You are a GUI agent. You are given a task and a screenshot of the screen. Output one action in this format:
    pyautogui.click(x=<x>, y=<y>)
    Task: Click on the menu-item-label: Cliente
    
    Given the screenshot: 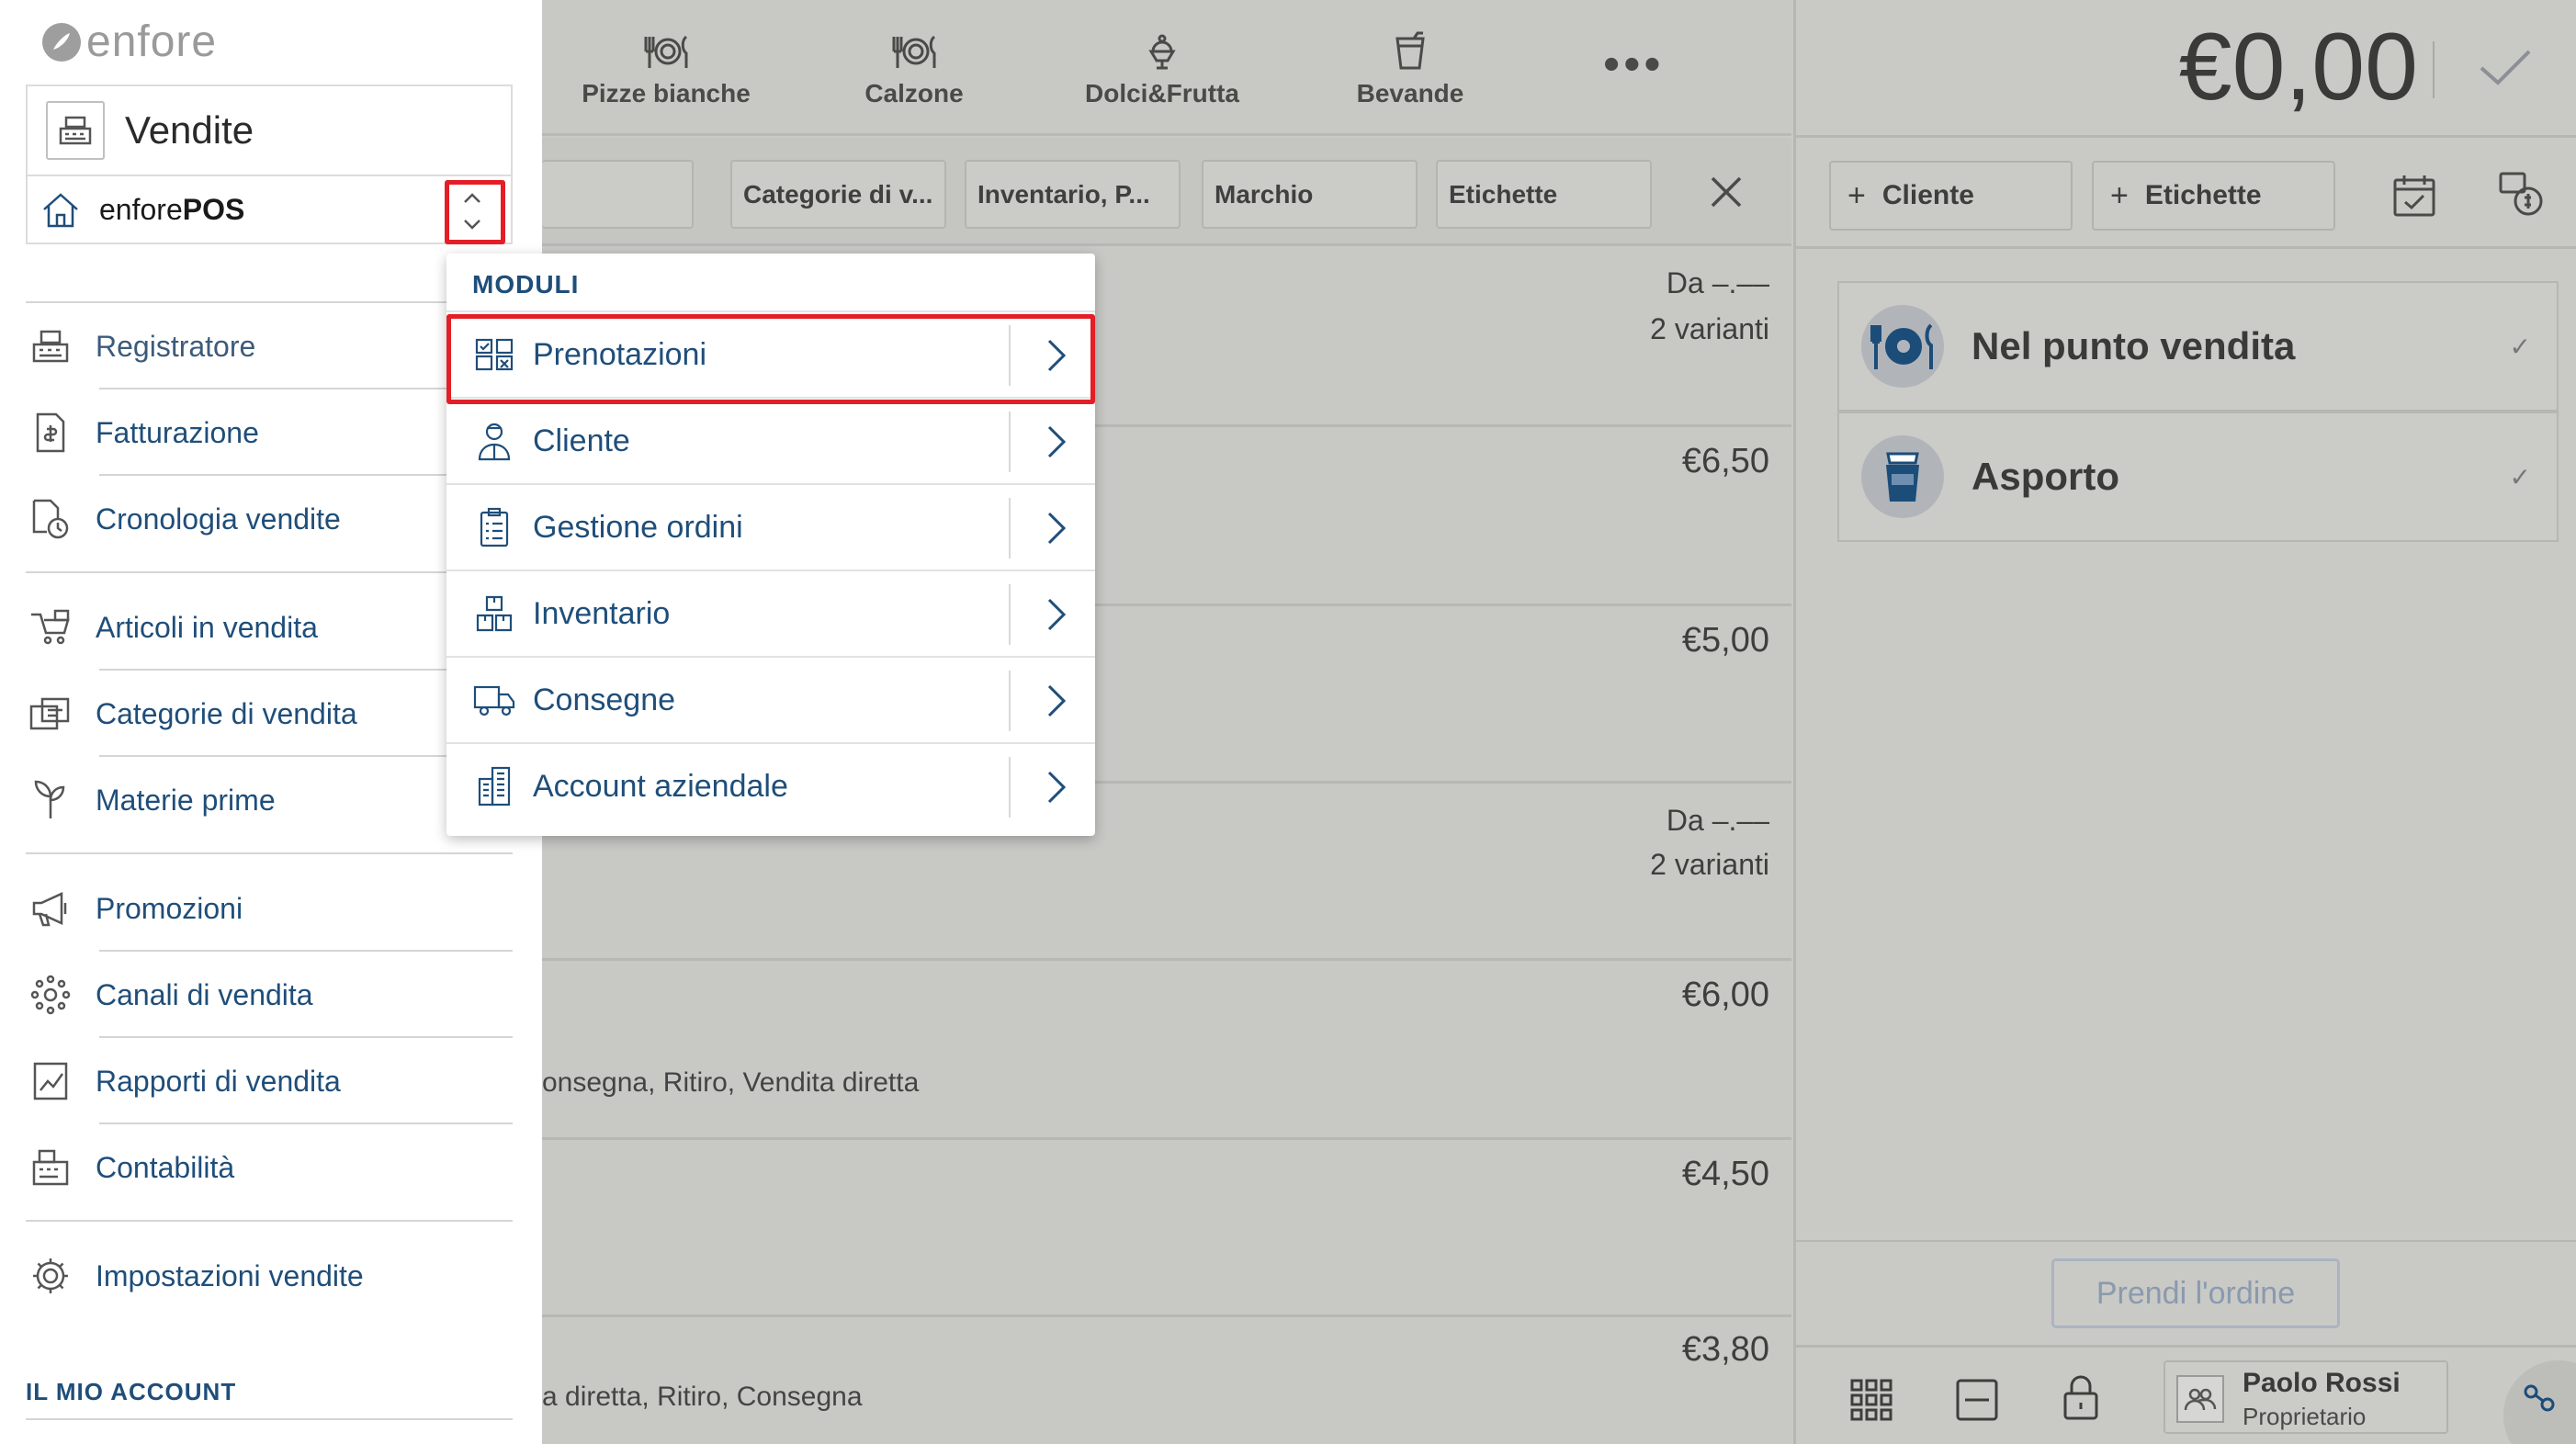 What is the action you would take?
    pyautogui.click(x=581, y=441)
    